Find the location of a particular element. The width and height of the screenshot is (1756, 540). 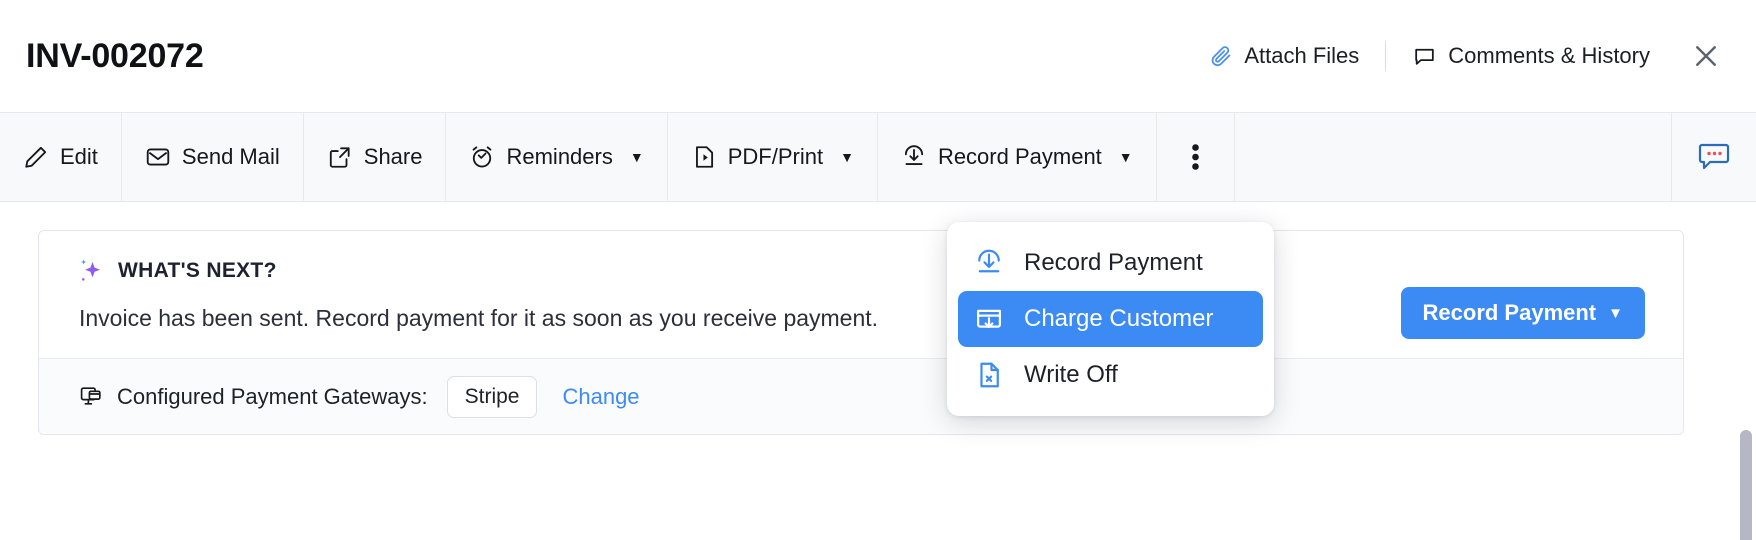

menu-item-write-off: Write Off is located at coordinates (1110, 375).